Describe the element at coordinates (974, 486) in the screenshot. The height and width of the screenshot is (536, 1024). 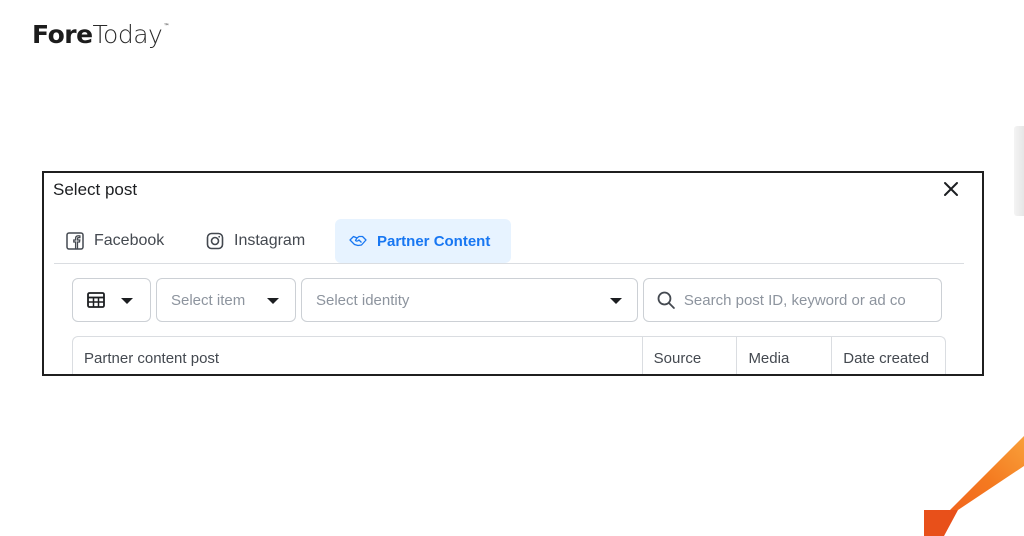
I see `brand-corner-graphic` at that location.